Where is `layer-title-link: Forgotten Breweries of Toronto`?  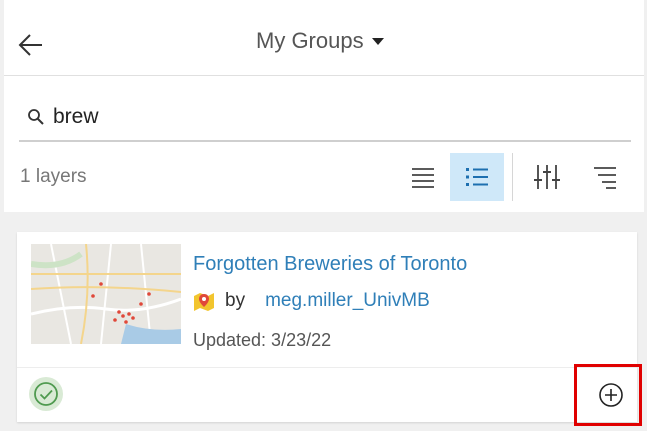
layer-title-link: Forgotten Breweries of Toronto is located at coordinates (330, 264).